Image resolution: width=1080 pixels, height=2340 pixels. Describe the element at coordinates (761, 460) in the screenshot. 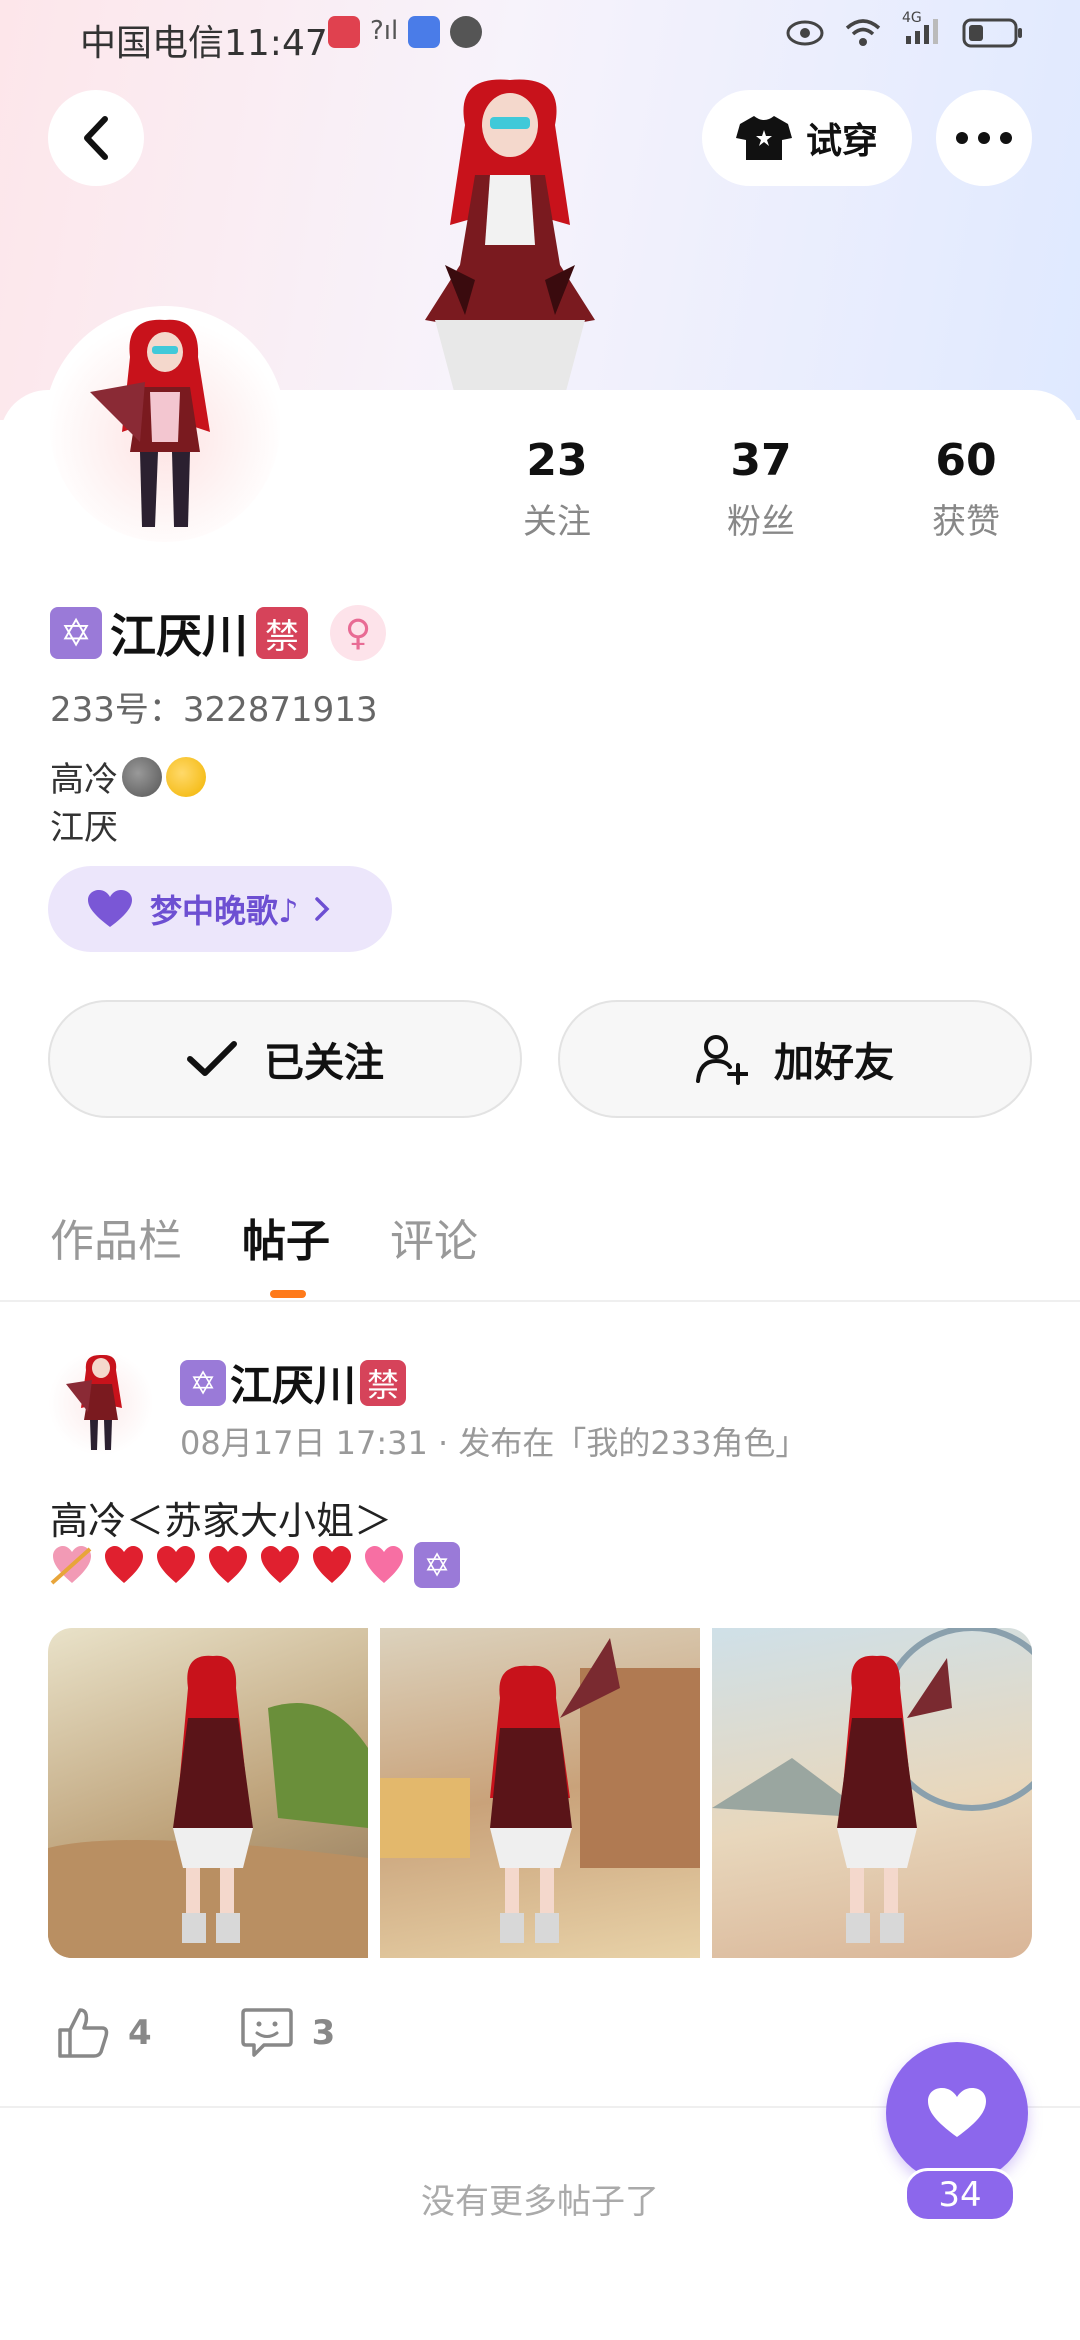

I see `stat-value: 37` at that location.